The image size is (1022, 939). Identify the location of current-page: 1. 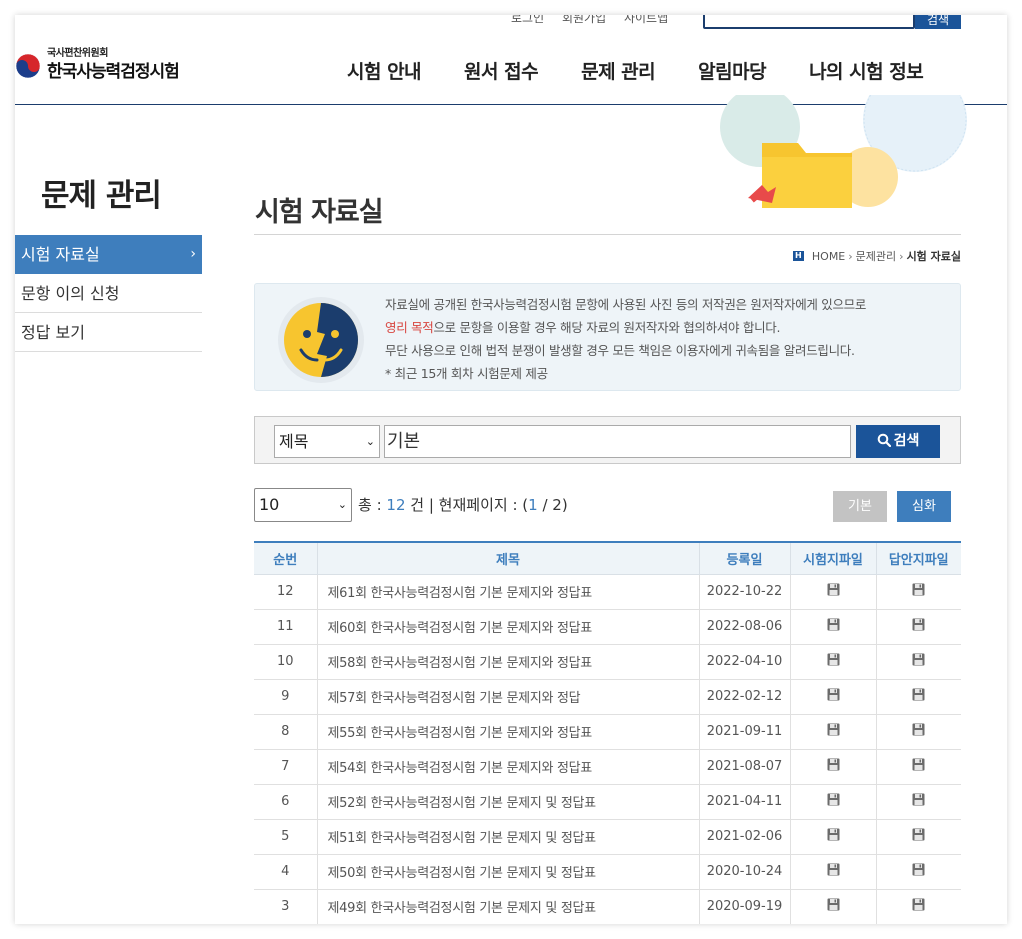
(533, 505).